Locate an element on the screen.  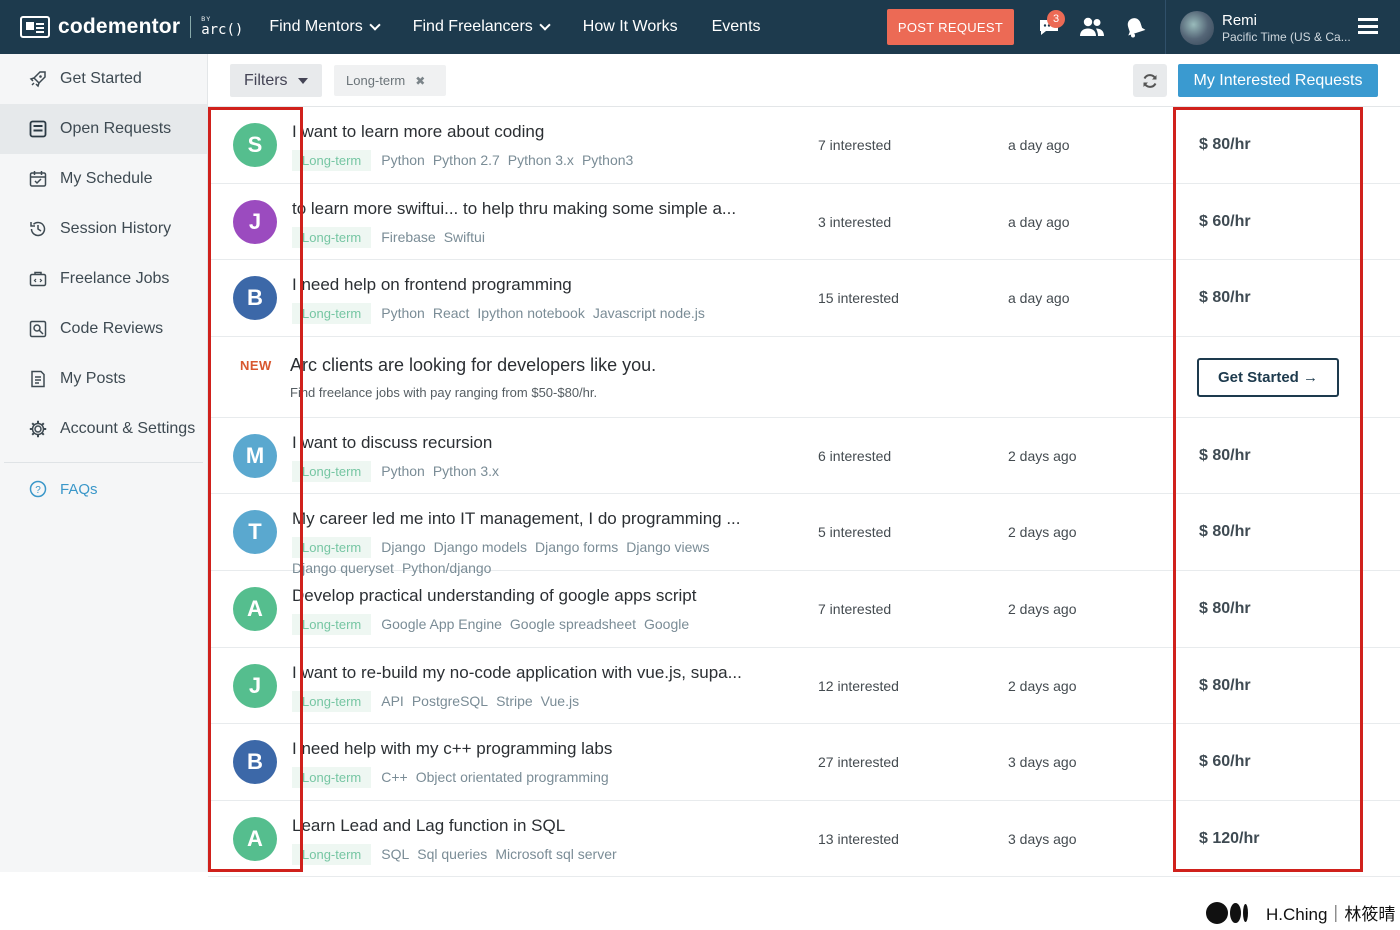
posted-time: 3 days ago is located at coordinates (1042, 838).